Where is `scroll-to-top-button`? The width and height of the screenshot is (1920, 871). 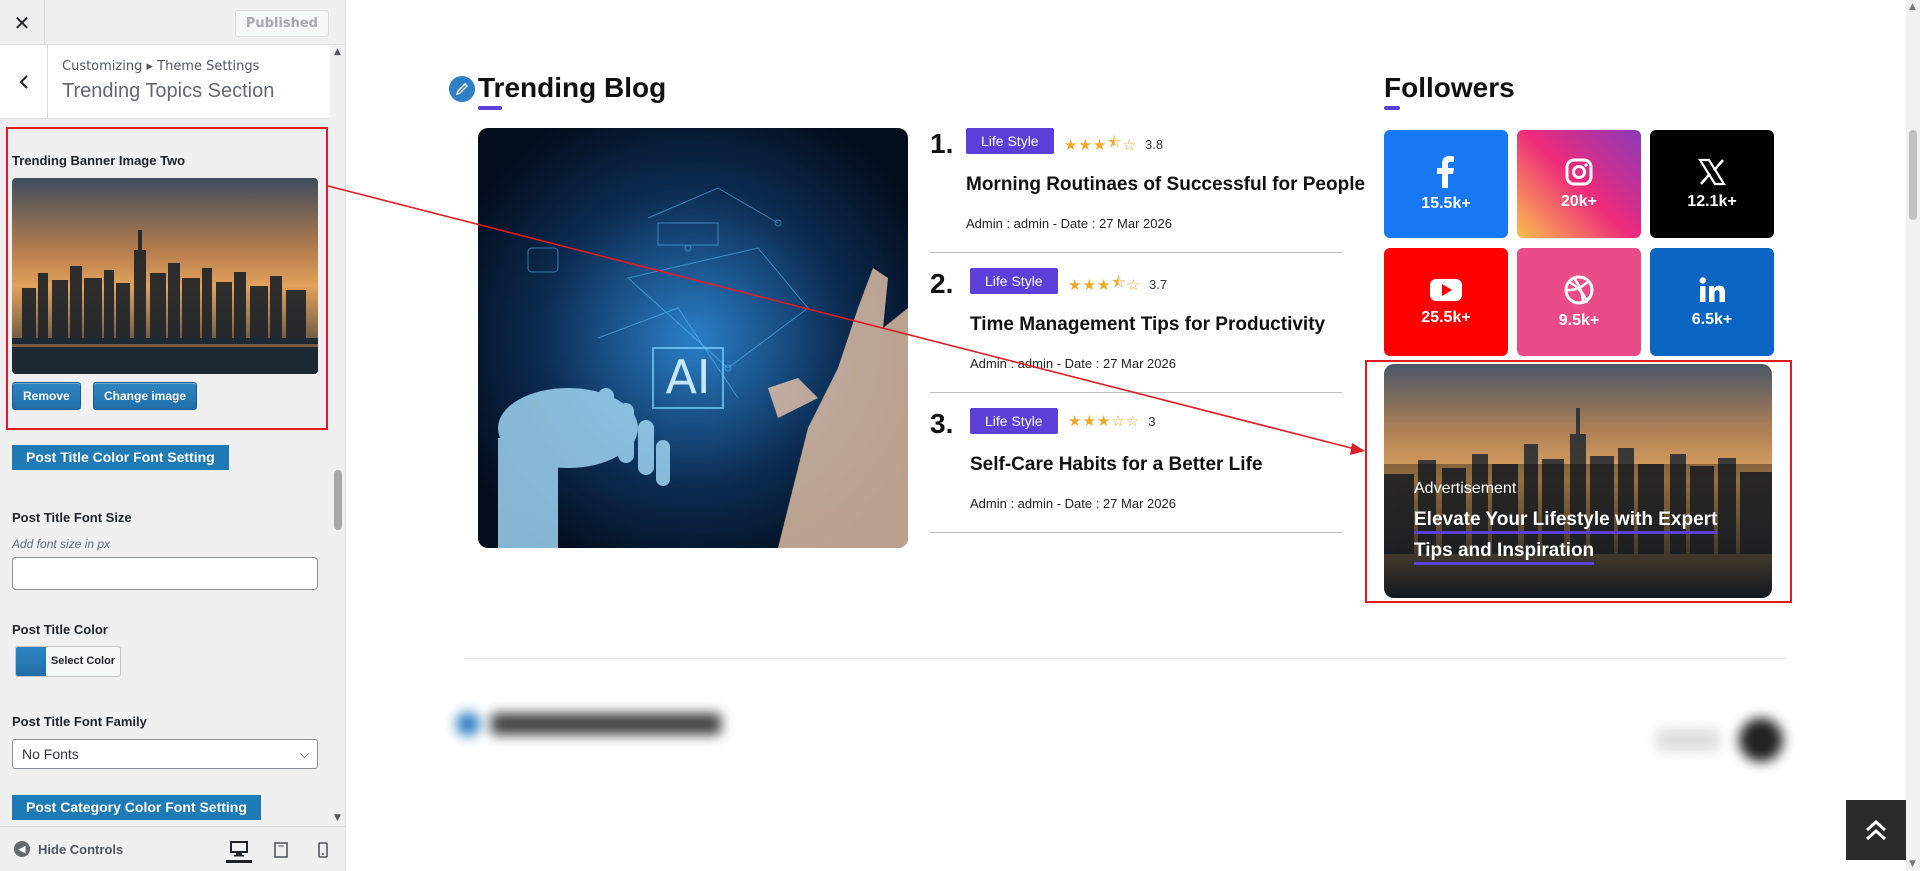
scroll-to-top-button is located at coordinates (1876, 830).